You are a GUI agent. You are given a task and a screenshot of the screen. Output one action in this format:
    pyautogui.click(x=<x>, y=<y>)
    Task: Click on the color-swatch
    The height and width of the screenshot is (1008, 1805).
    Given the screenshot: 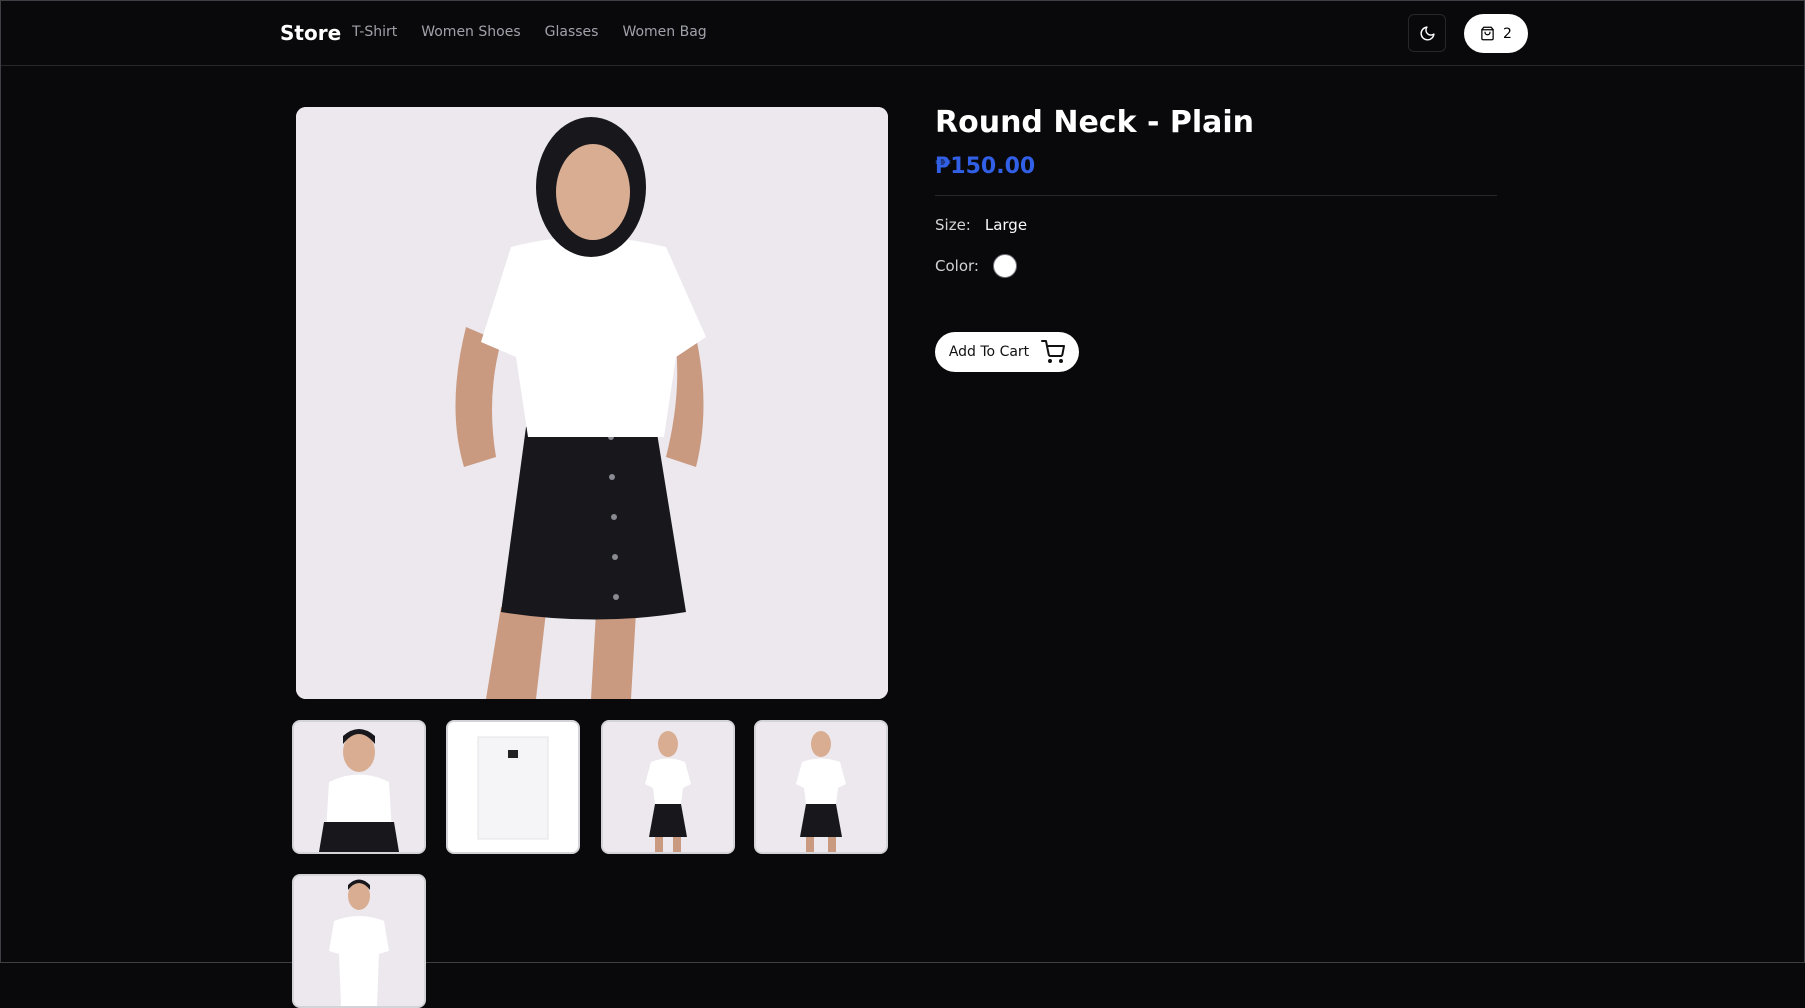 What is the action you would take?
    pyautogui.click(x=1004, y=266)
    